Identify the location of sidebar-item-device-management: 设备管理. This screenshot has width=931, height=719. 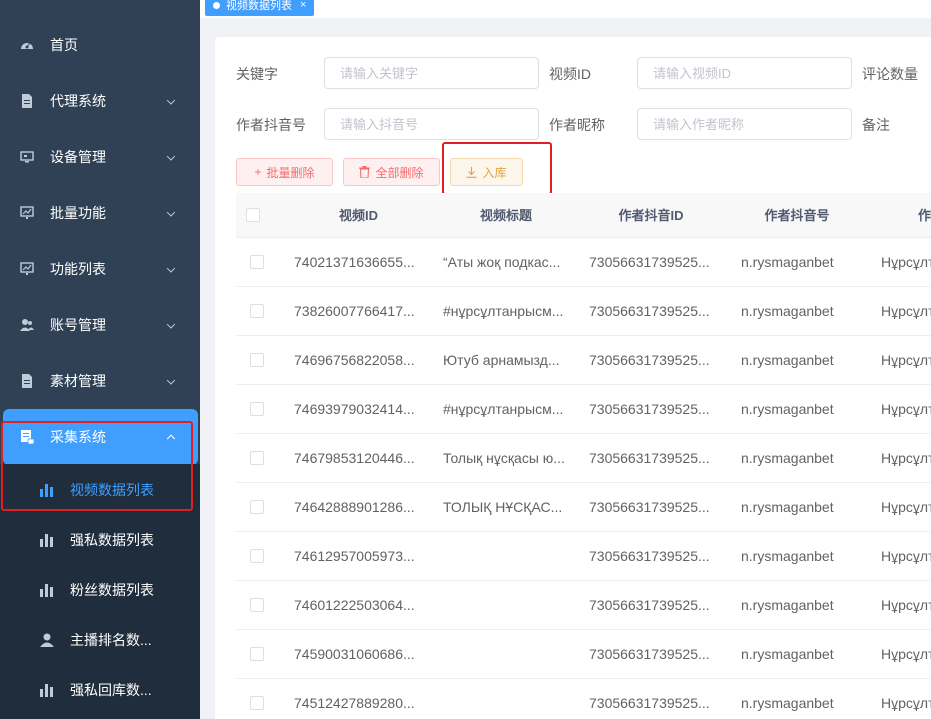
(100, 157).